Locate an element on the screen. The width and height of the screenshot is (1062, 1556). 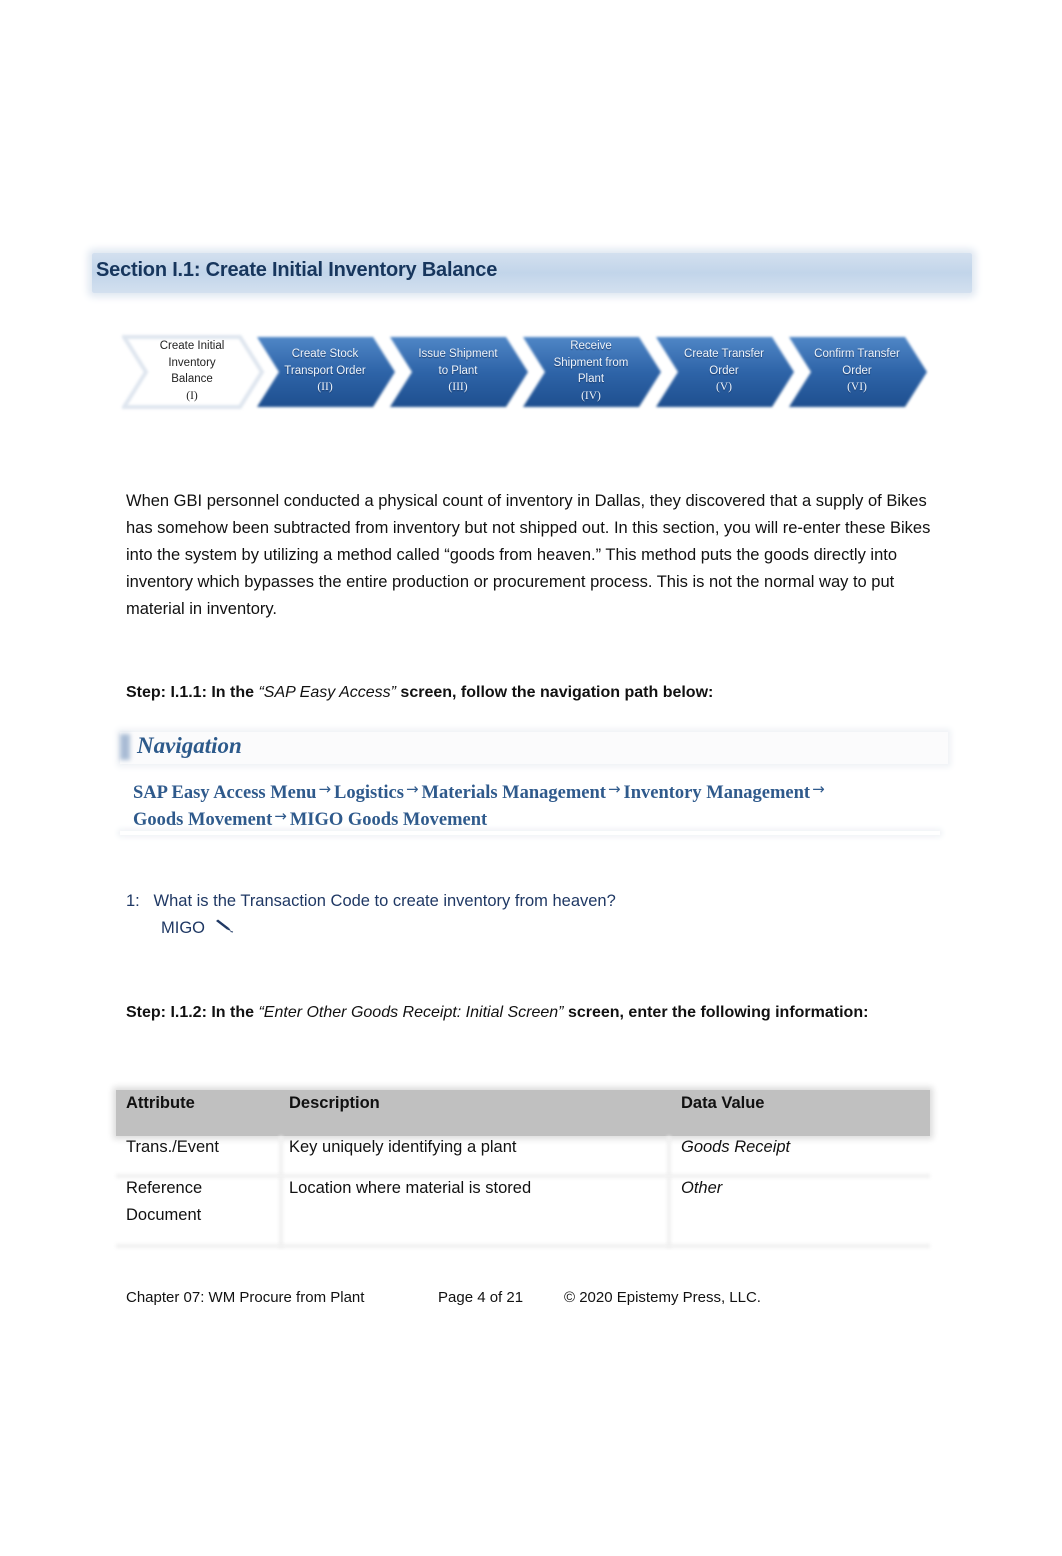
table-cell-value: Other is located at coordinates (702, 1188).